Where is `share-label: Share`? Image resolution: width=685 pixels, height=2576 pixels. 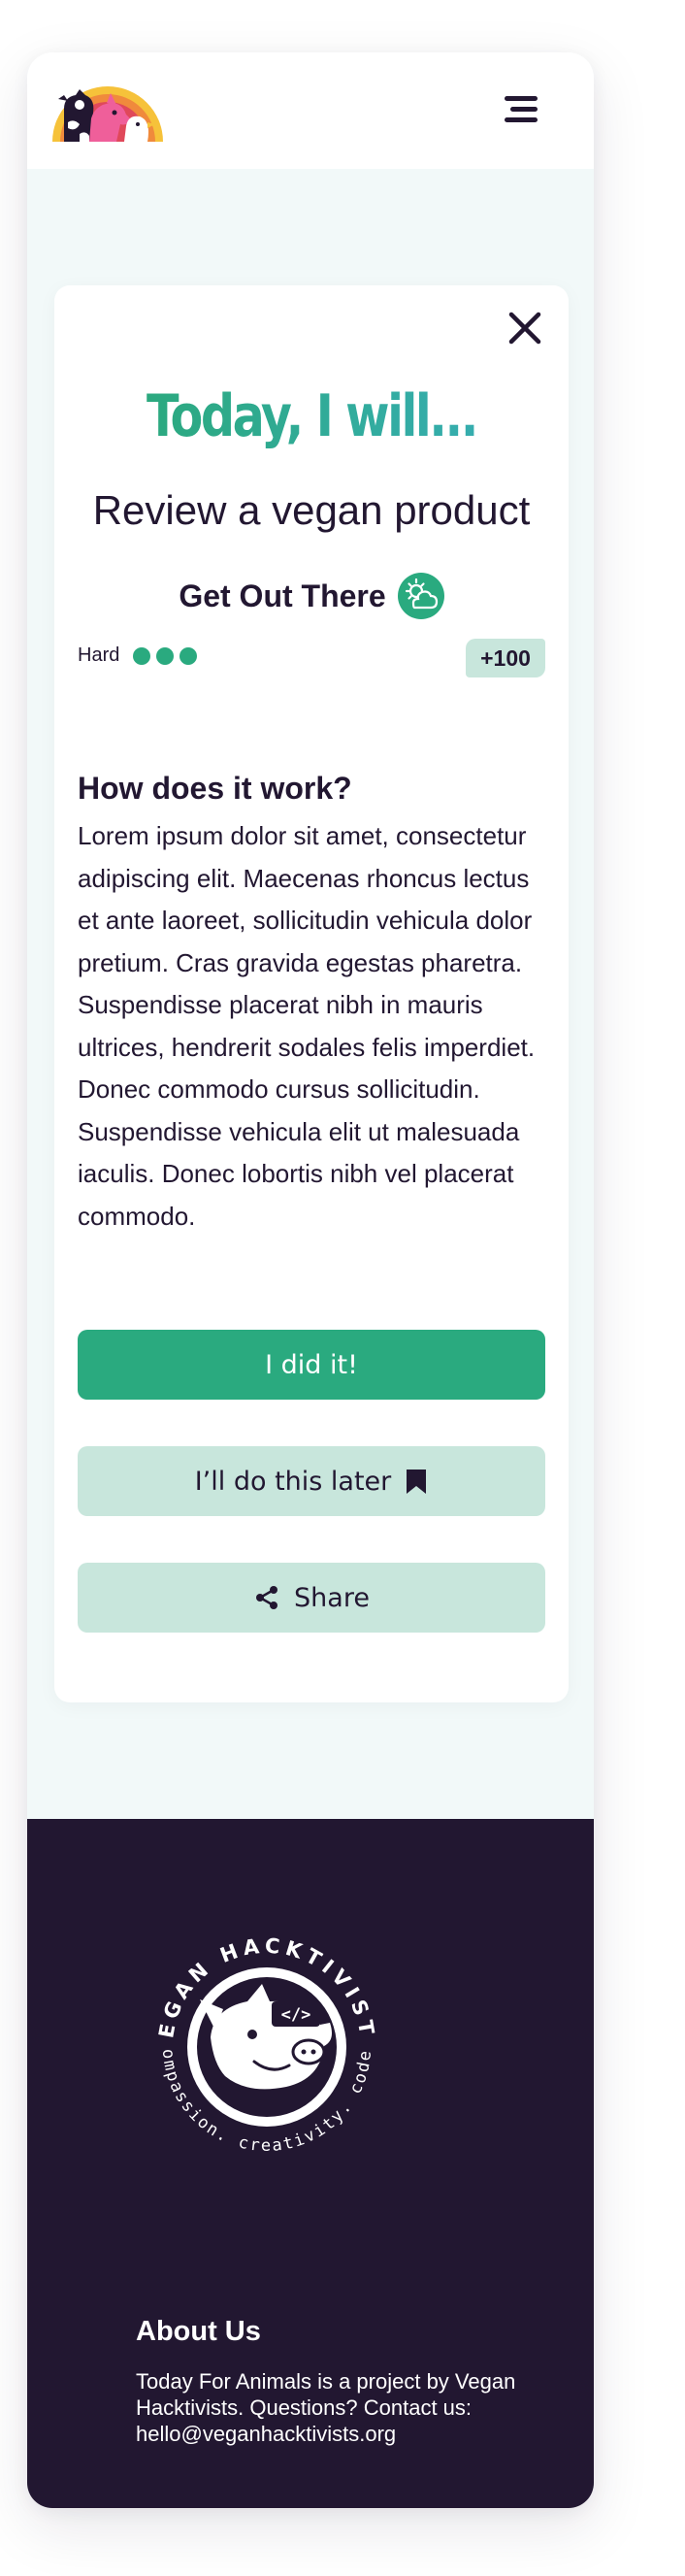 share-label: Share is located at coordinates (332, 1597).